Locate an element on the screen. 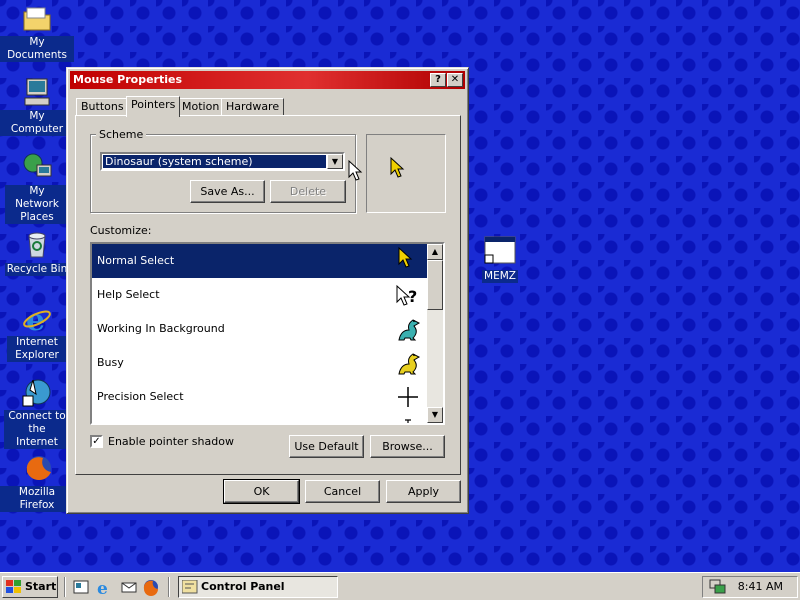  desktop-icon-my-documents: My Documents is located at coordinates (37, 32).